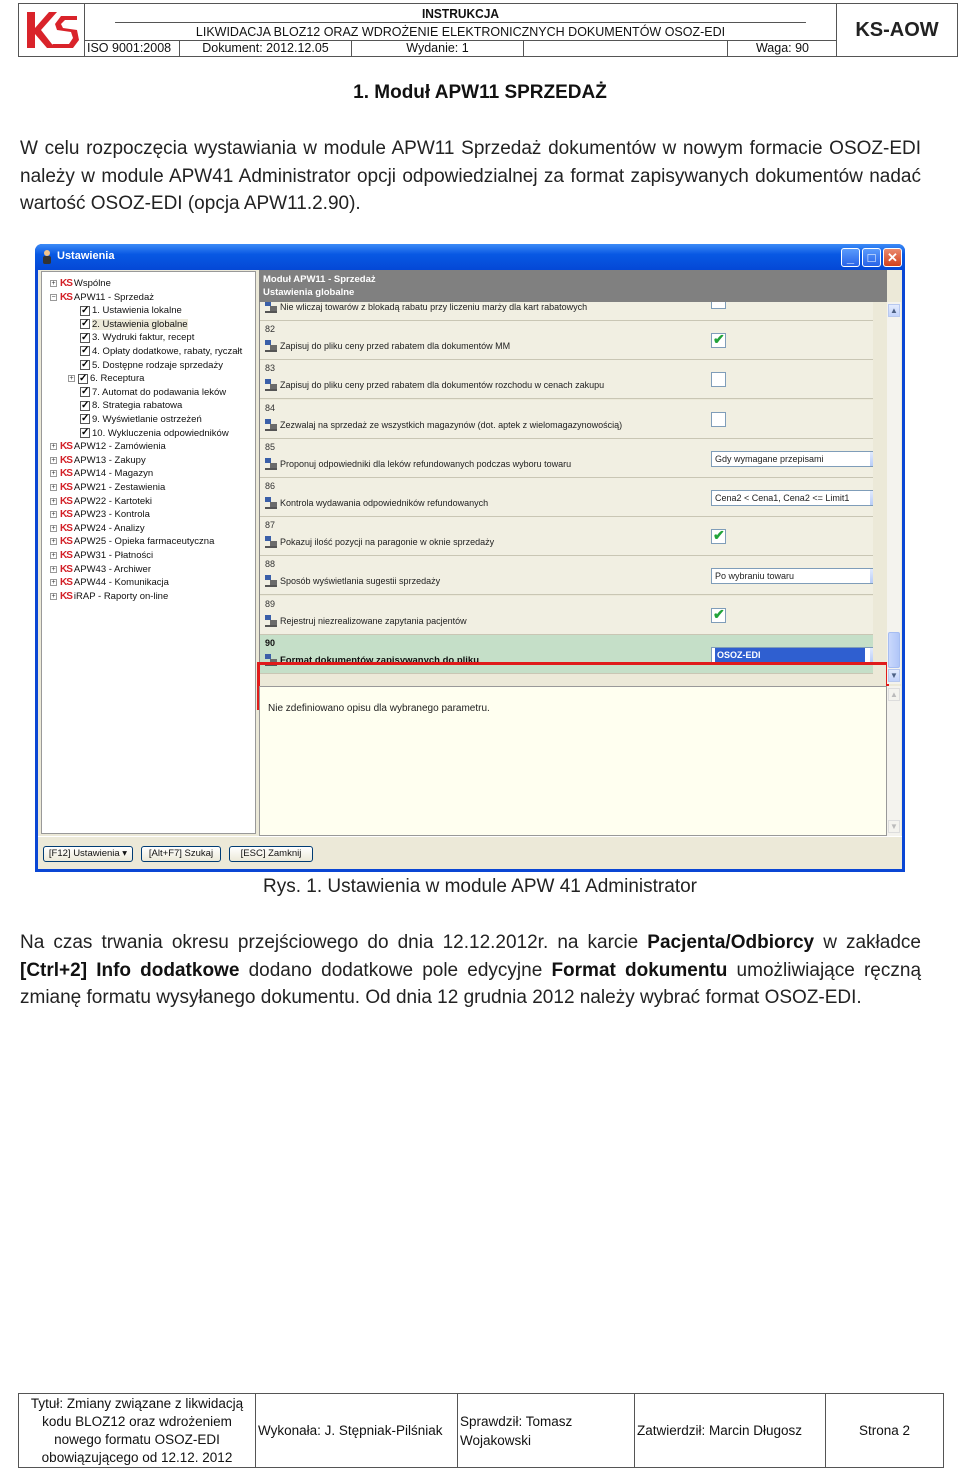  Describe the element at coordinates (792, 654) in the screenshot. I see `parameter-dropdown: OSOZ-EDI ▼` at that location.